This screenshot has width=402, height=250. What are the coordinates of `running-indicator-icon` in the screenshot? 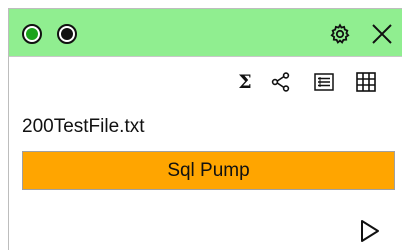 It's located at (32, 34).